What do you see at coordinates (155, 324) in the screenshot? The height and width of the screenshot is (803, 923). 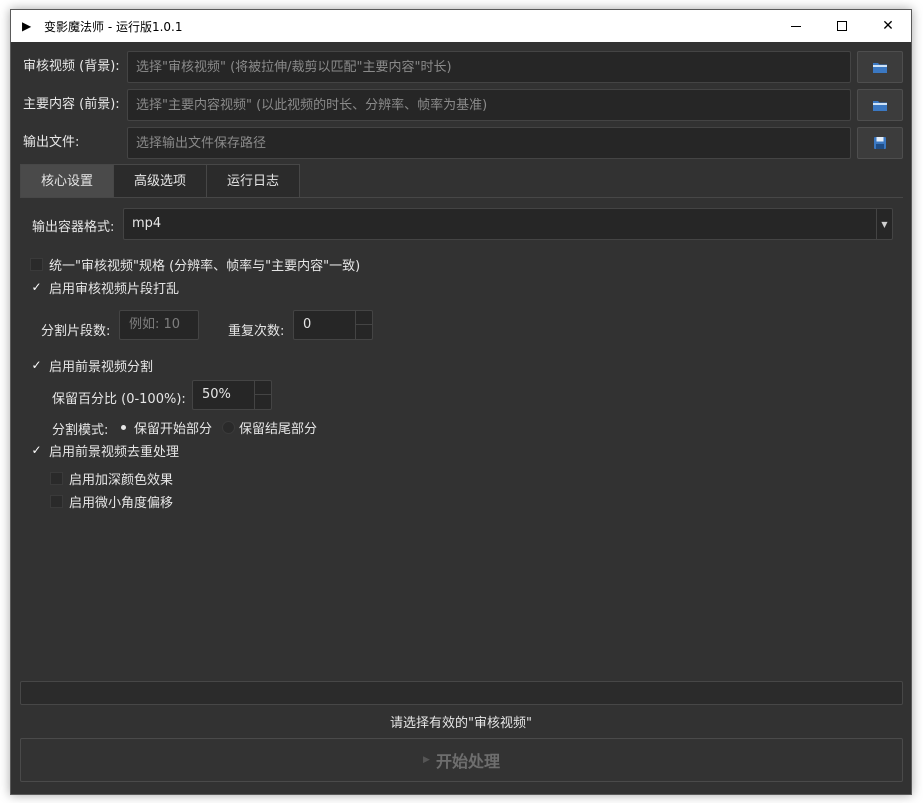 I see `segments-placeholder: 例如: 10` at bounding box center [155, 324].